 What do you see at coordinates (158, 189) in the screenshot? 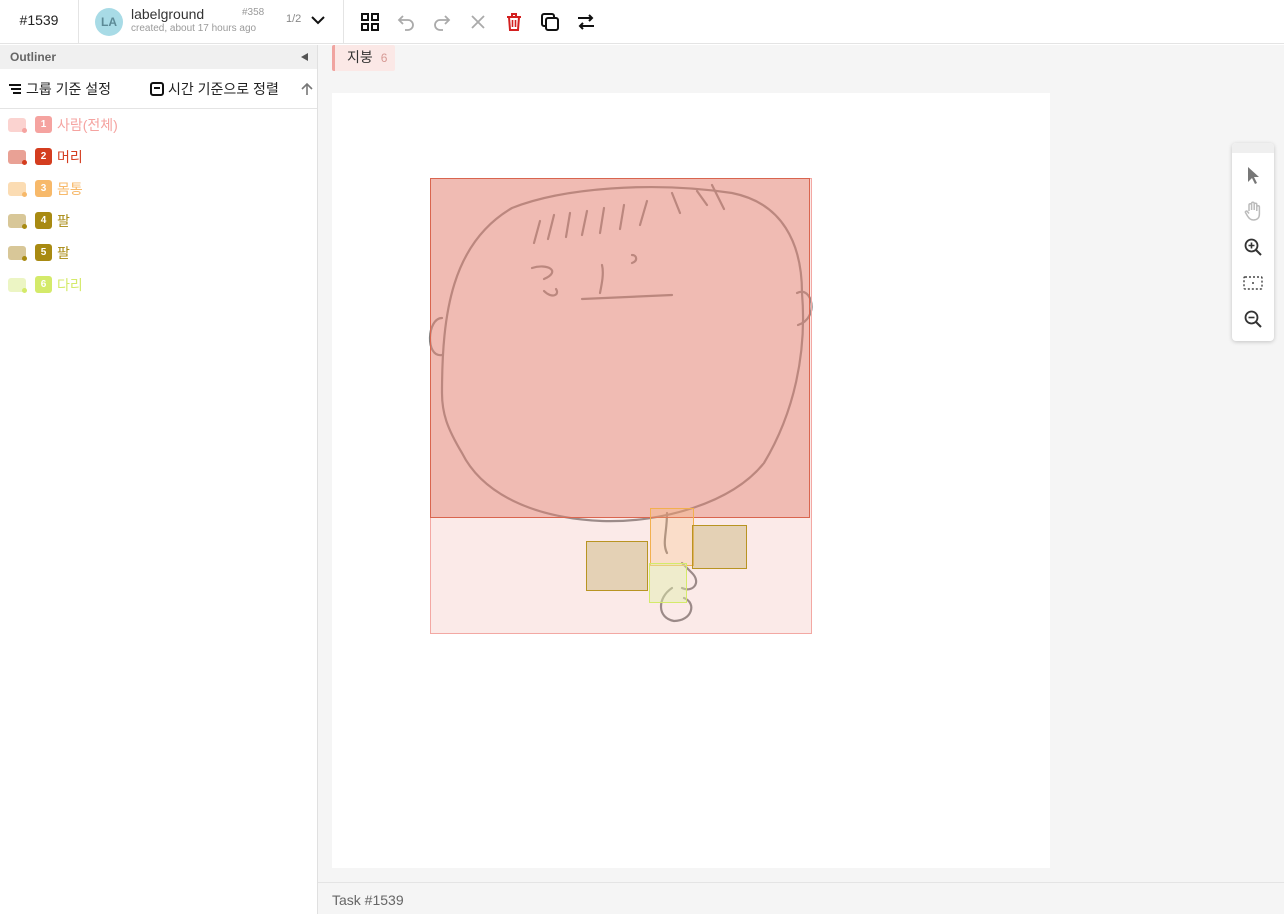
I see `object-row: 3 몸통` at bounding box center [158, 189].